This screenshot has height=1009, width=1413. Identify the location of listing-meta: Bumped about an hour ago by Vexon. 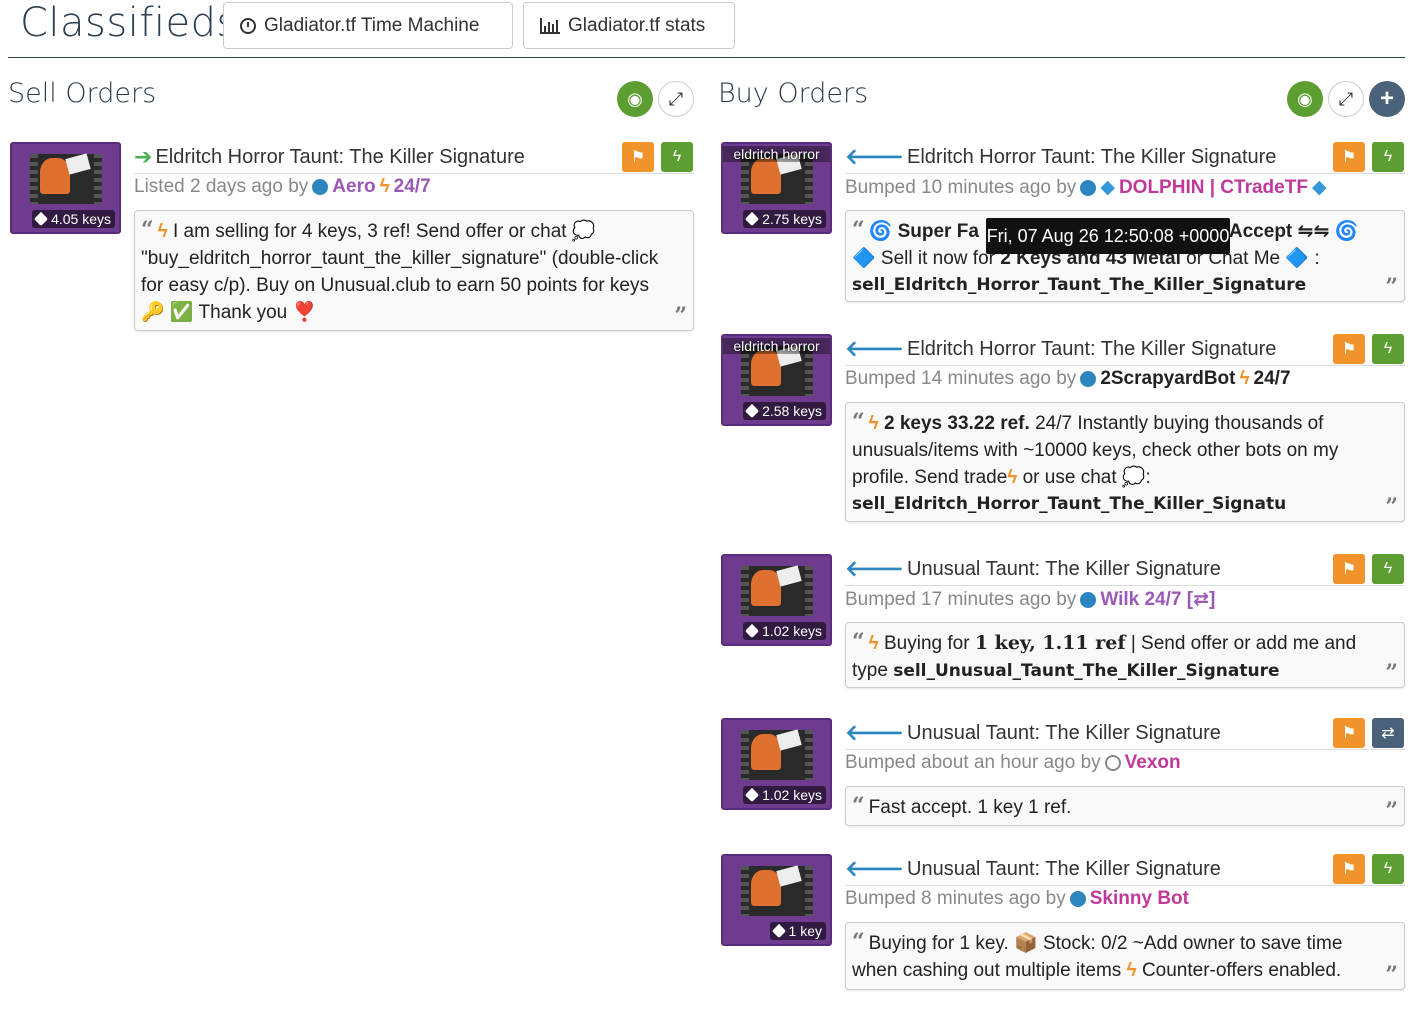
(1013, 763).